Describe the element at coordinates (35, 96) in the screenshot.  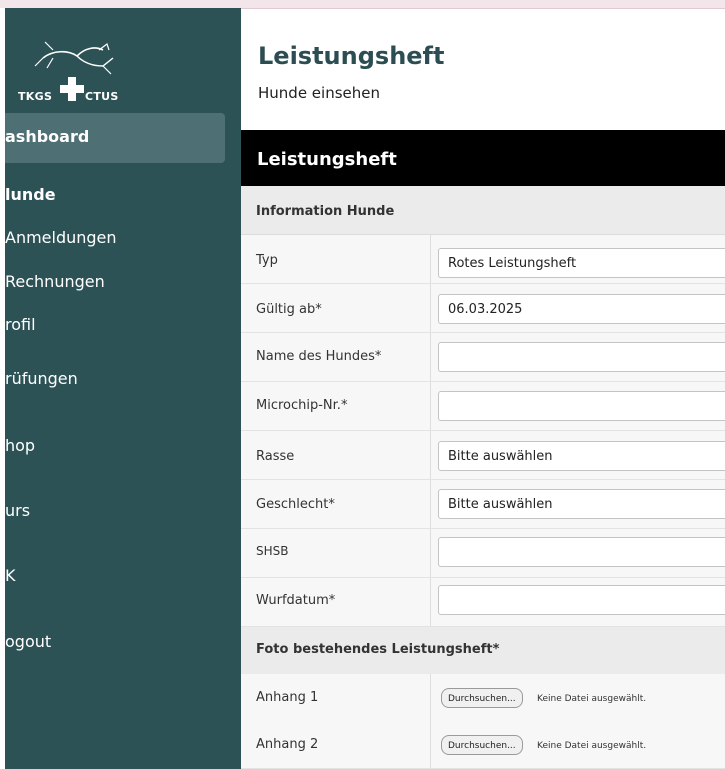
I see `logo-text-left: TKGS` at that location.